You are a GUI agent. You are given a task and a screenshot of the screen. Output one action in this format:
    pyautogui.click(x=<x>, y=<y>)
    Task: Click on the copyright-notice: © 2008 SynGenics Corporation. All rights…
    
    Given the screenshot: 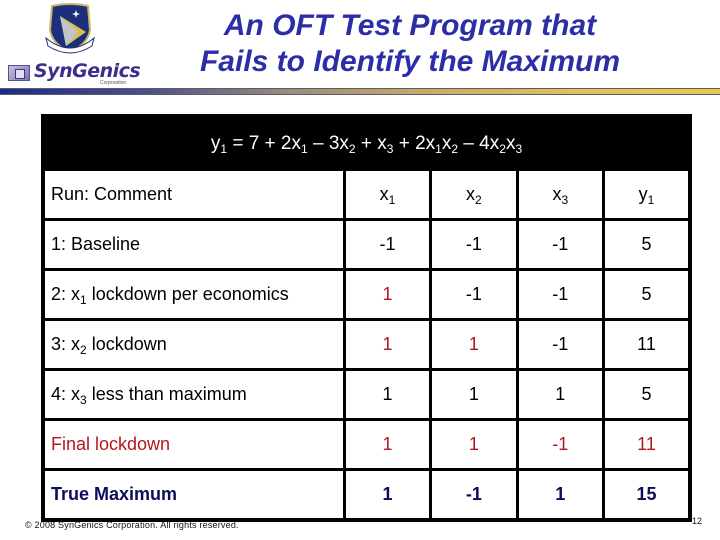 What is the action you would take?
    pyautogui.click(x=132, y=525)
    